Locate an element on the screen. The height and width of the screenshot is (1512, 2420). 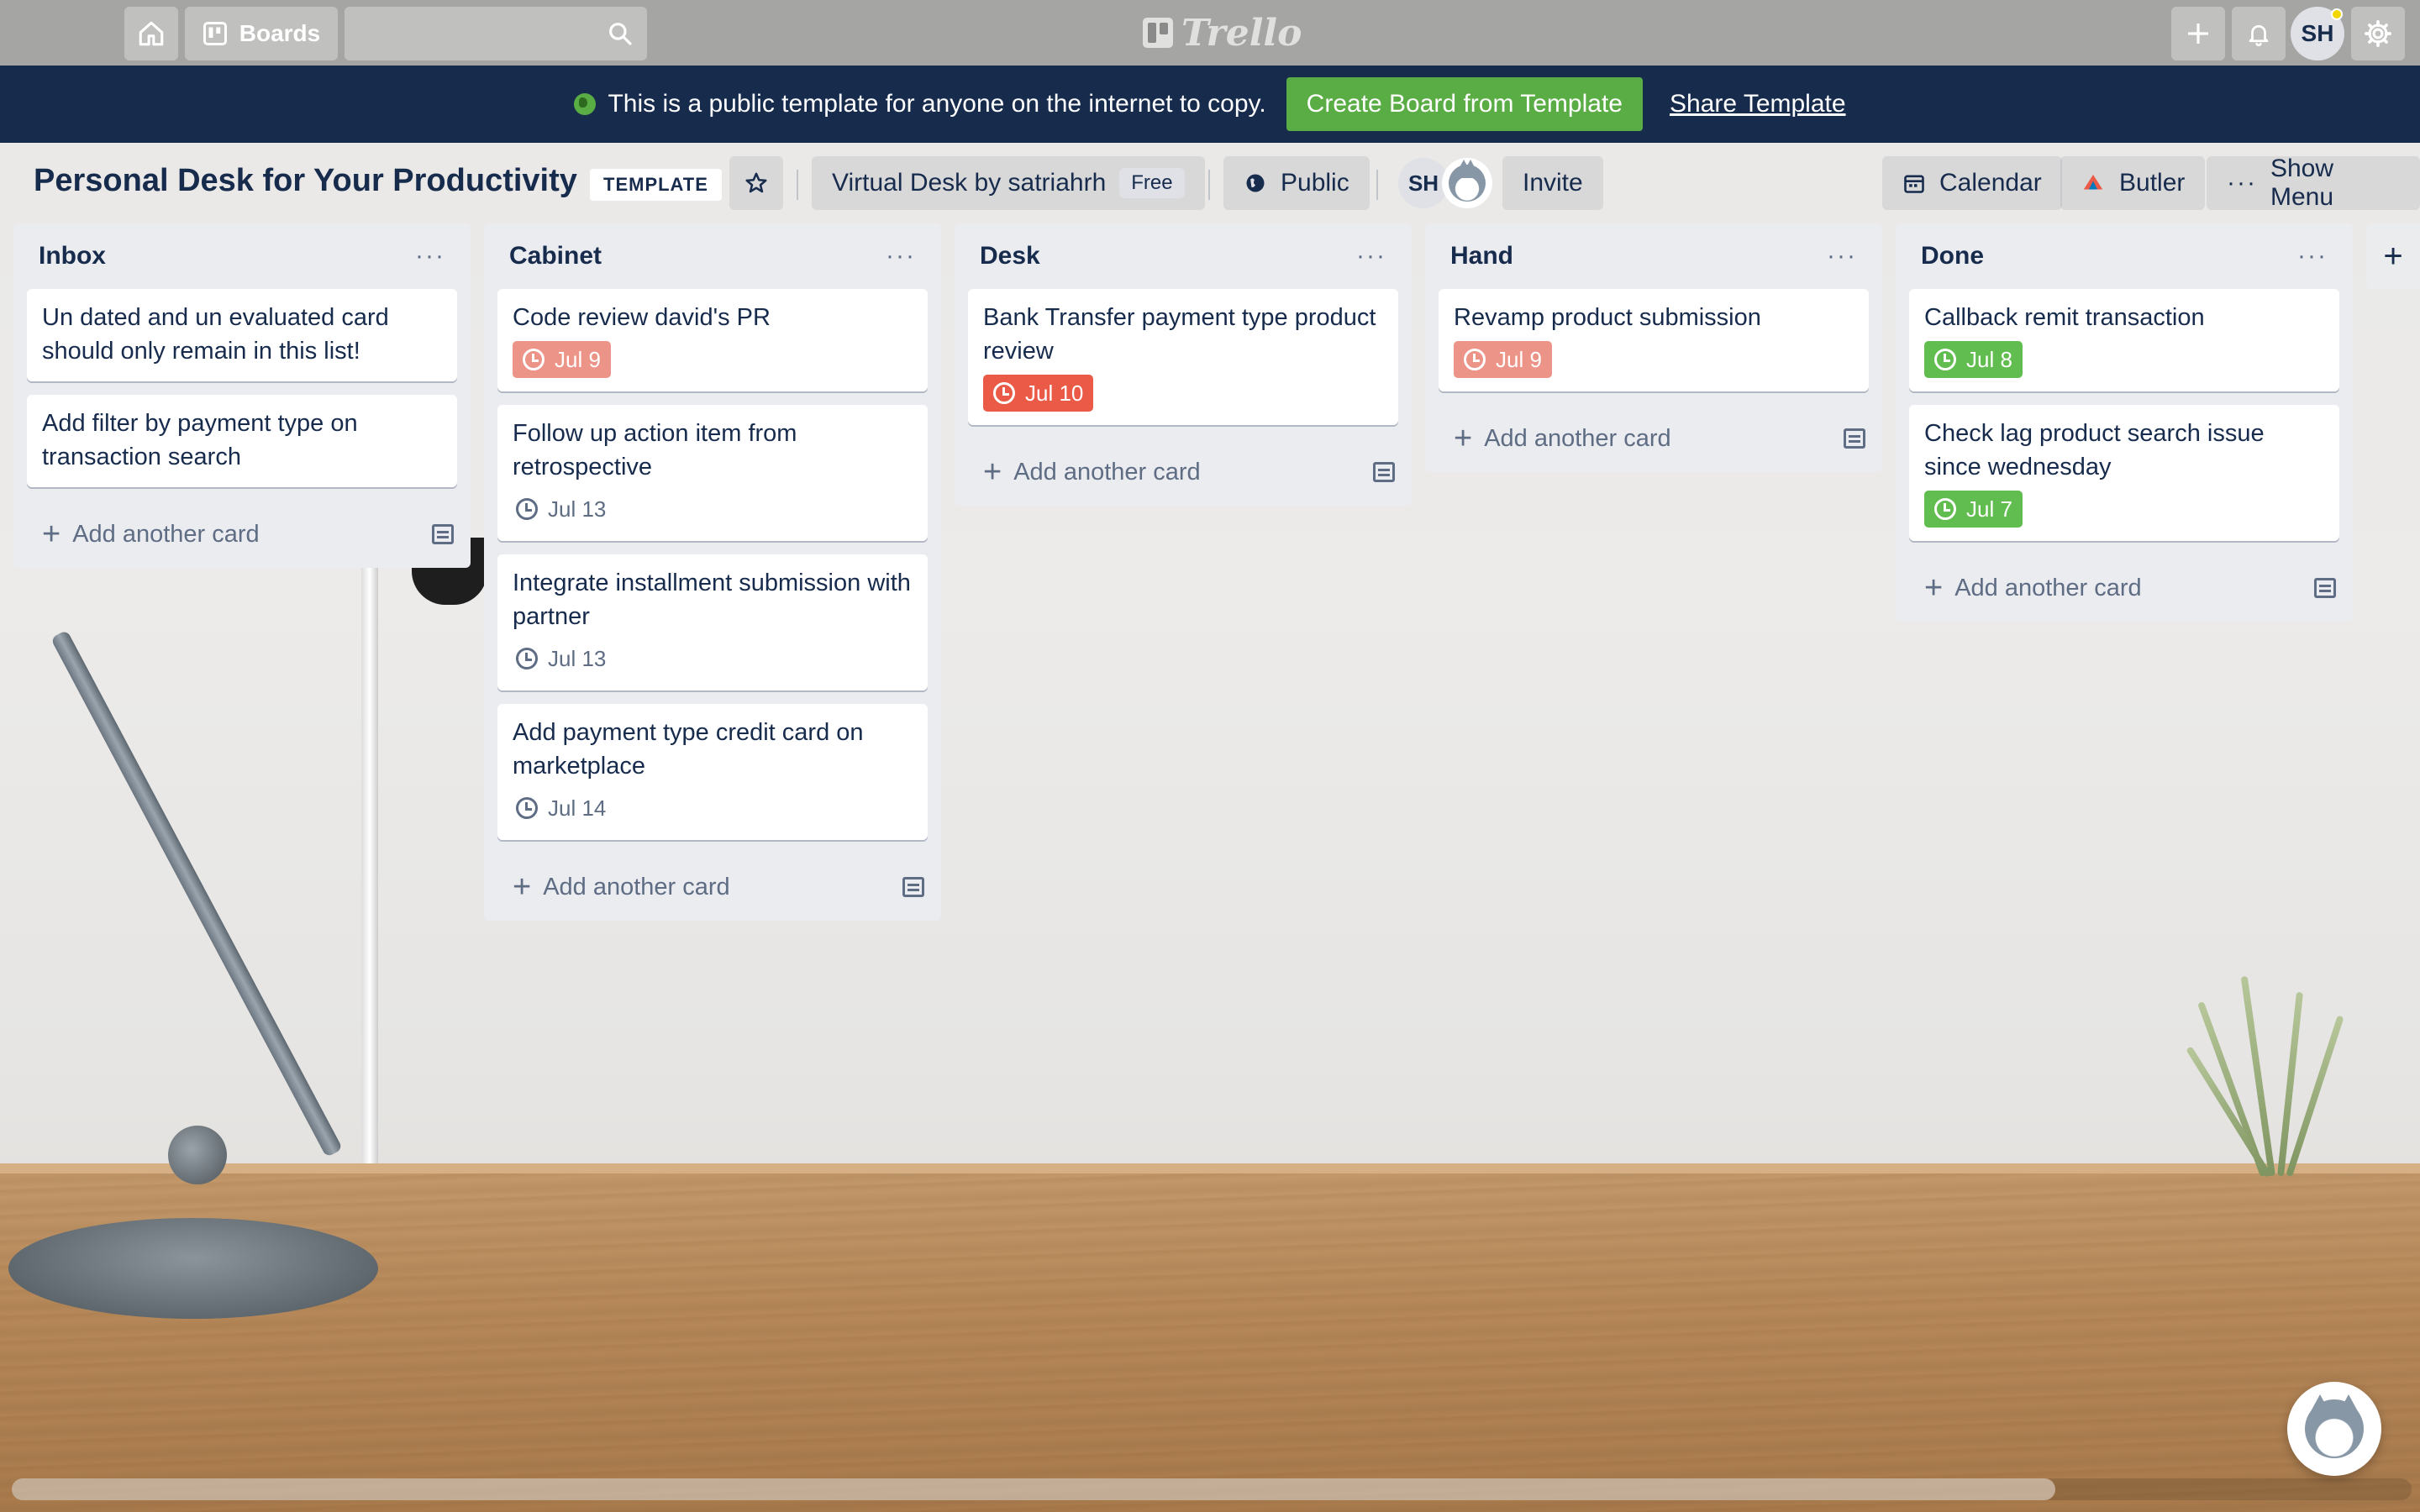
butler-assistant-button is located at coordinates (2334, 1429).